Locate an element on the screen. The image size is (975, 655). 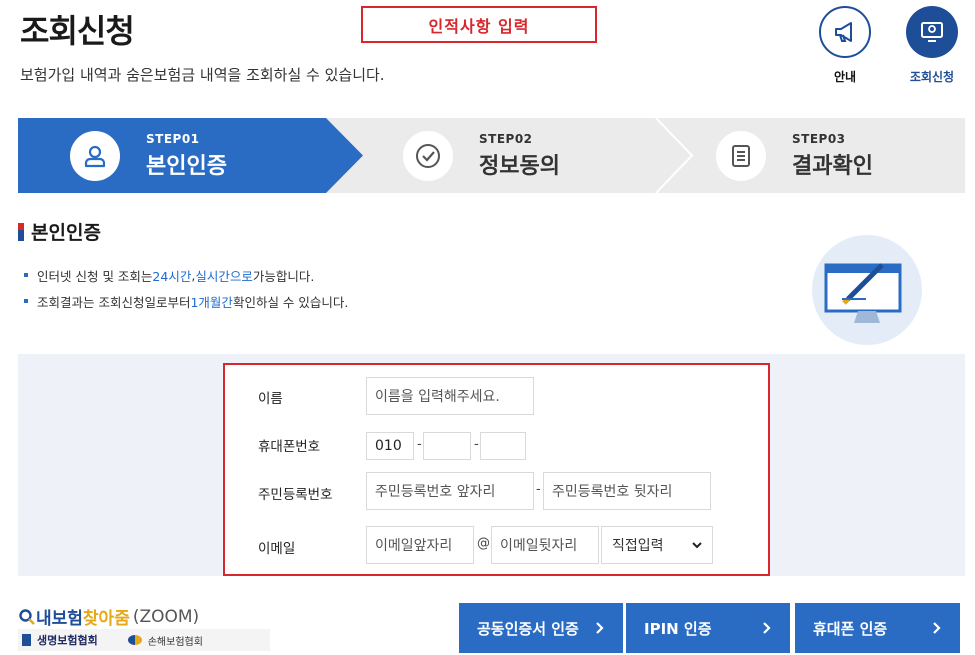
annotation-label: 인적사항 입력 is located at coordinates (479, 24).